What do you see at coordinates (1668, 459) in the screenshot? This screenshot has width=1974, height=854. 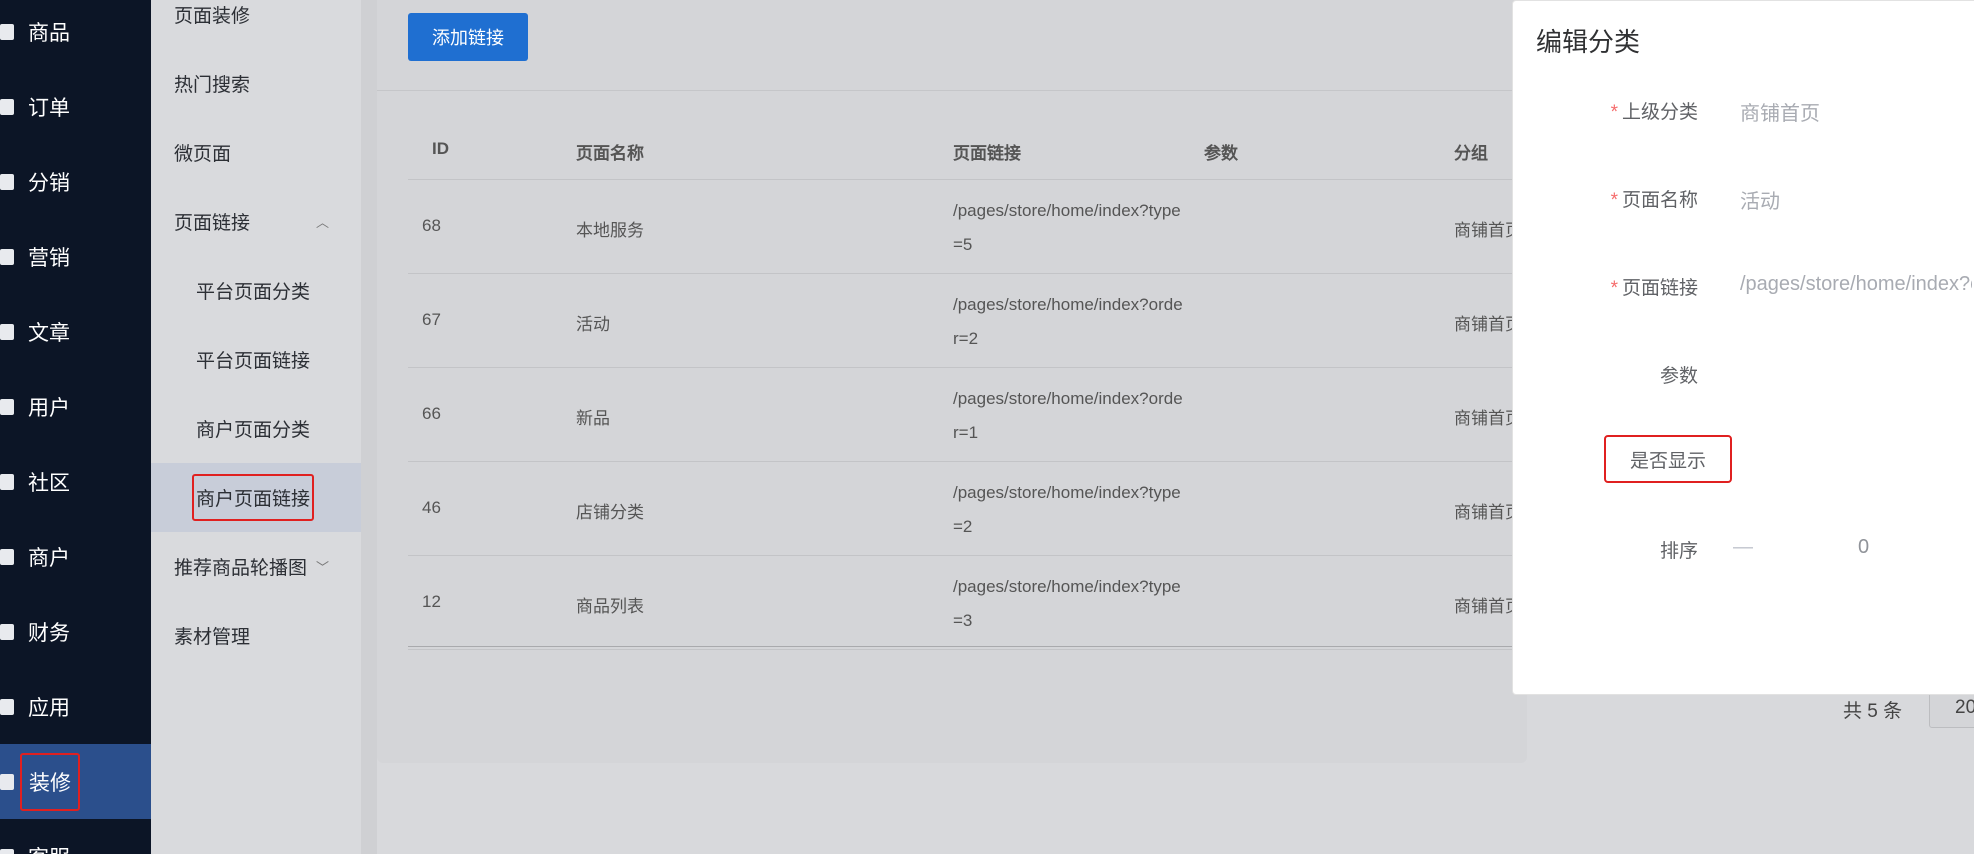 I see `show-toggle-label: 是否显示` at bounding box center [1668, 459].